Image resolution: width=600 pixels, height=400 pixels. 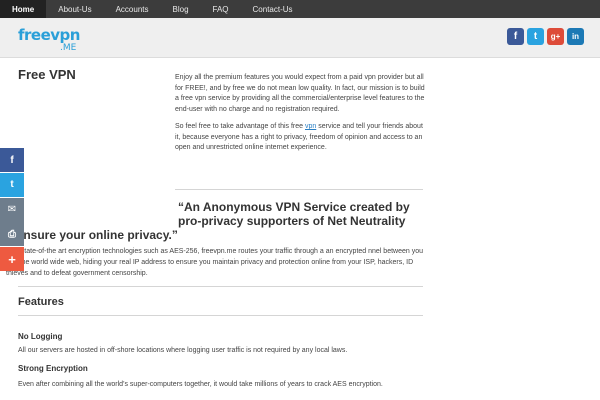 I want to click on feature-title: Strong Encryption, so click(x=53, y=368).